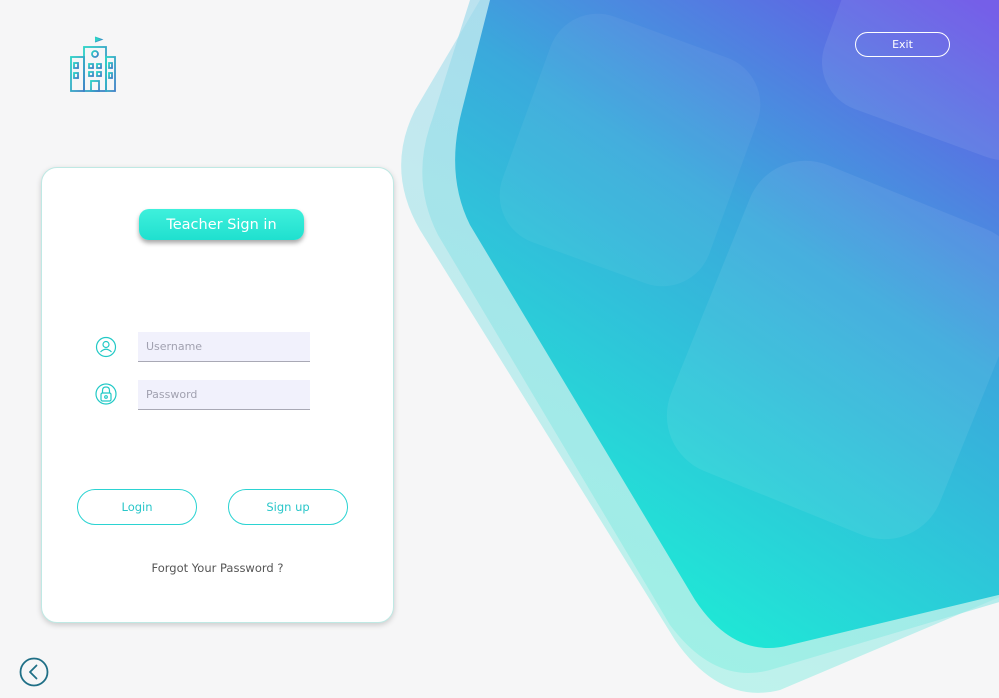 The width and height of the screenshot is (999, 698). I want to click on forgot-password-link: Forgot Your Password ?, so click(217, 568).